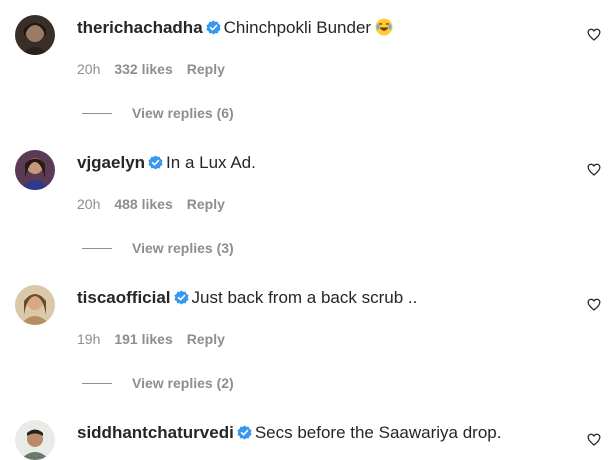 This screenshot has height=460, width=615. Describe the element at coordinates (378, 432) in the screenshot. I see `comment-text: Secs before the Saawariya drop.` at that location.